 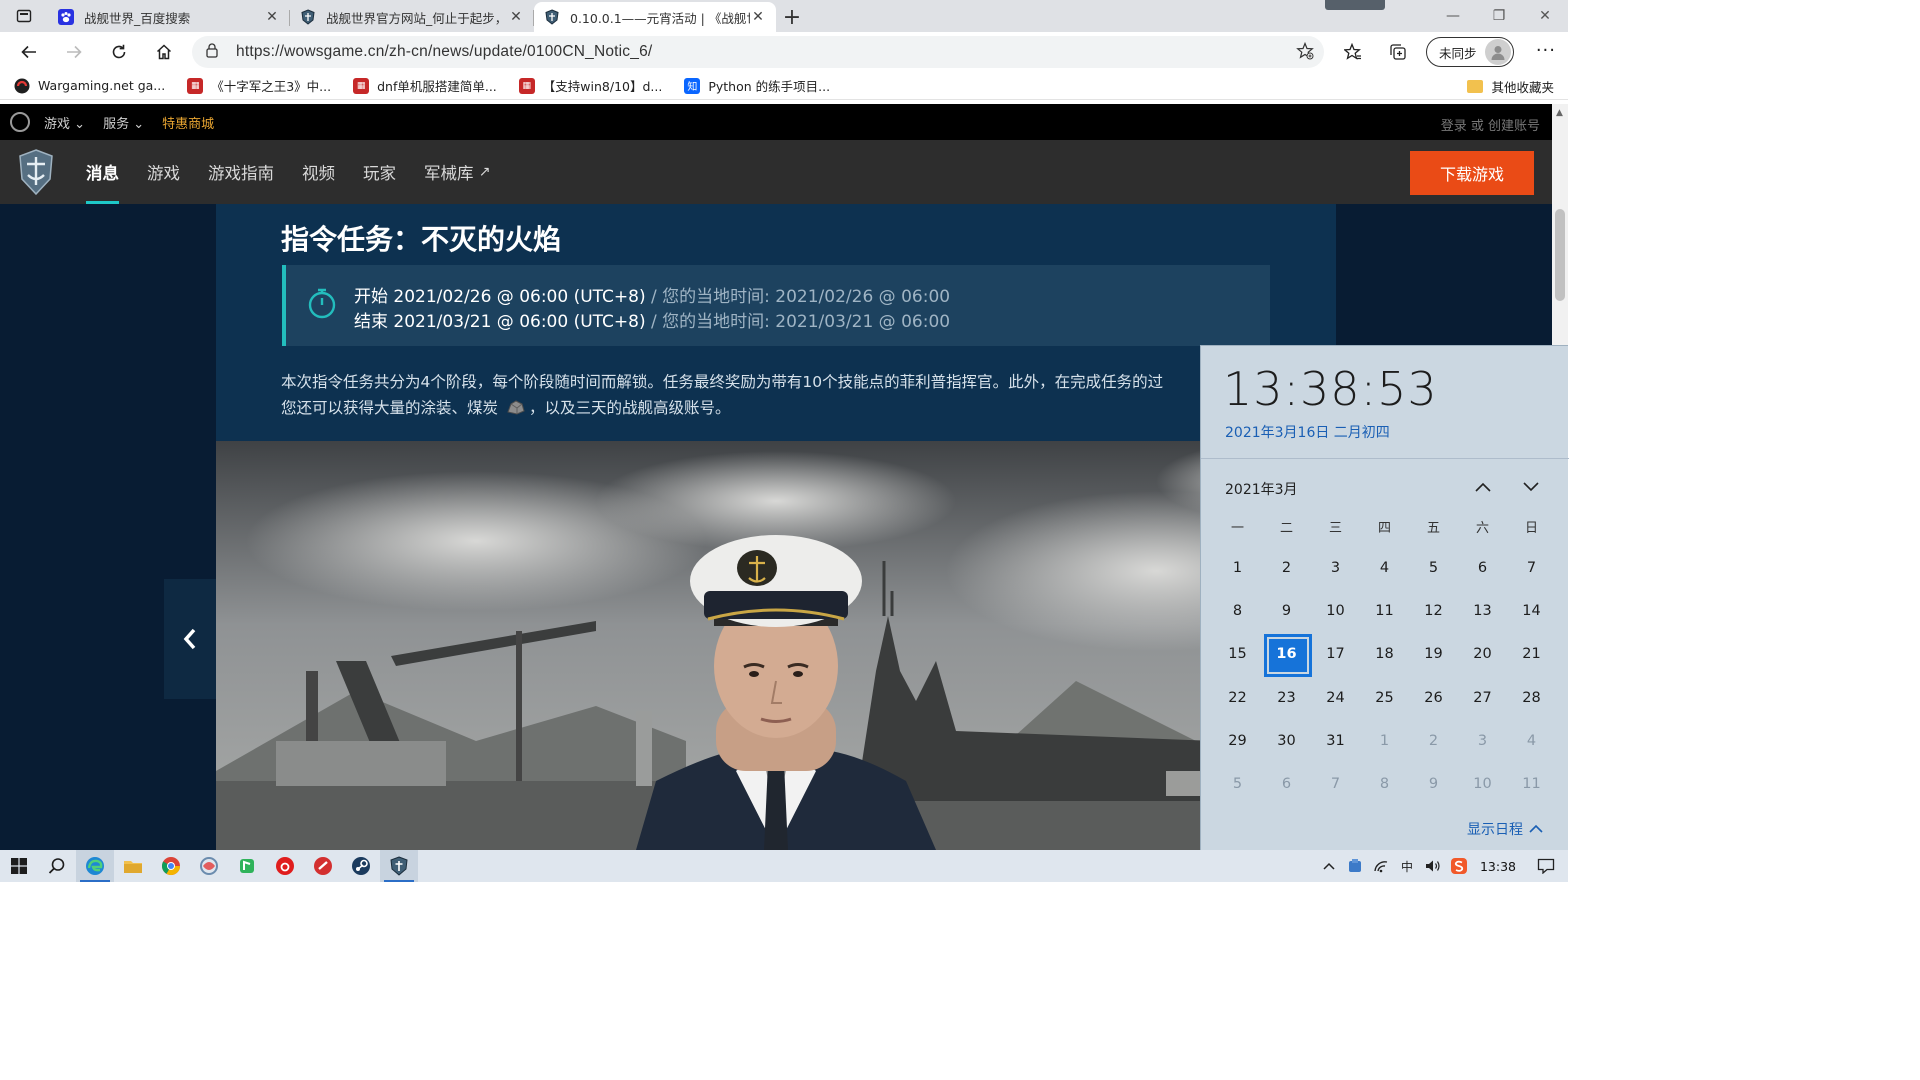 I want to click on nav-players: 玩家, so click(x=379, y=172).